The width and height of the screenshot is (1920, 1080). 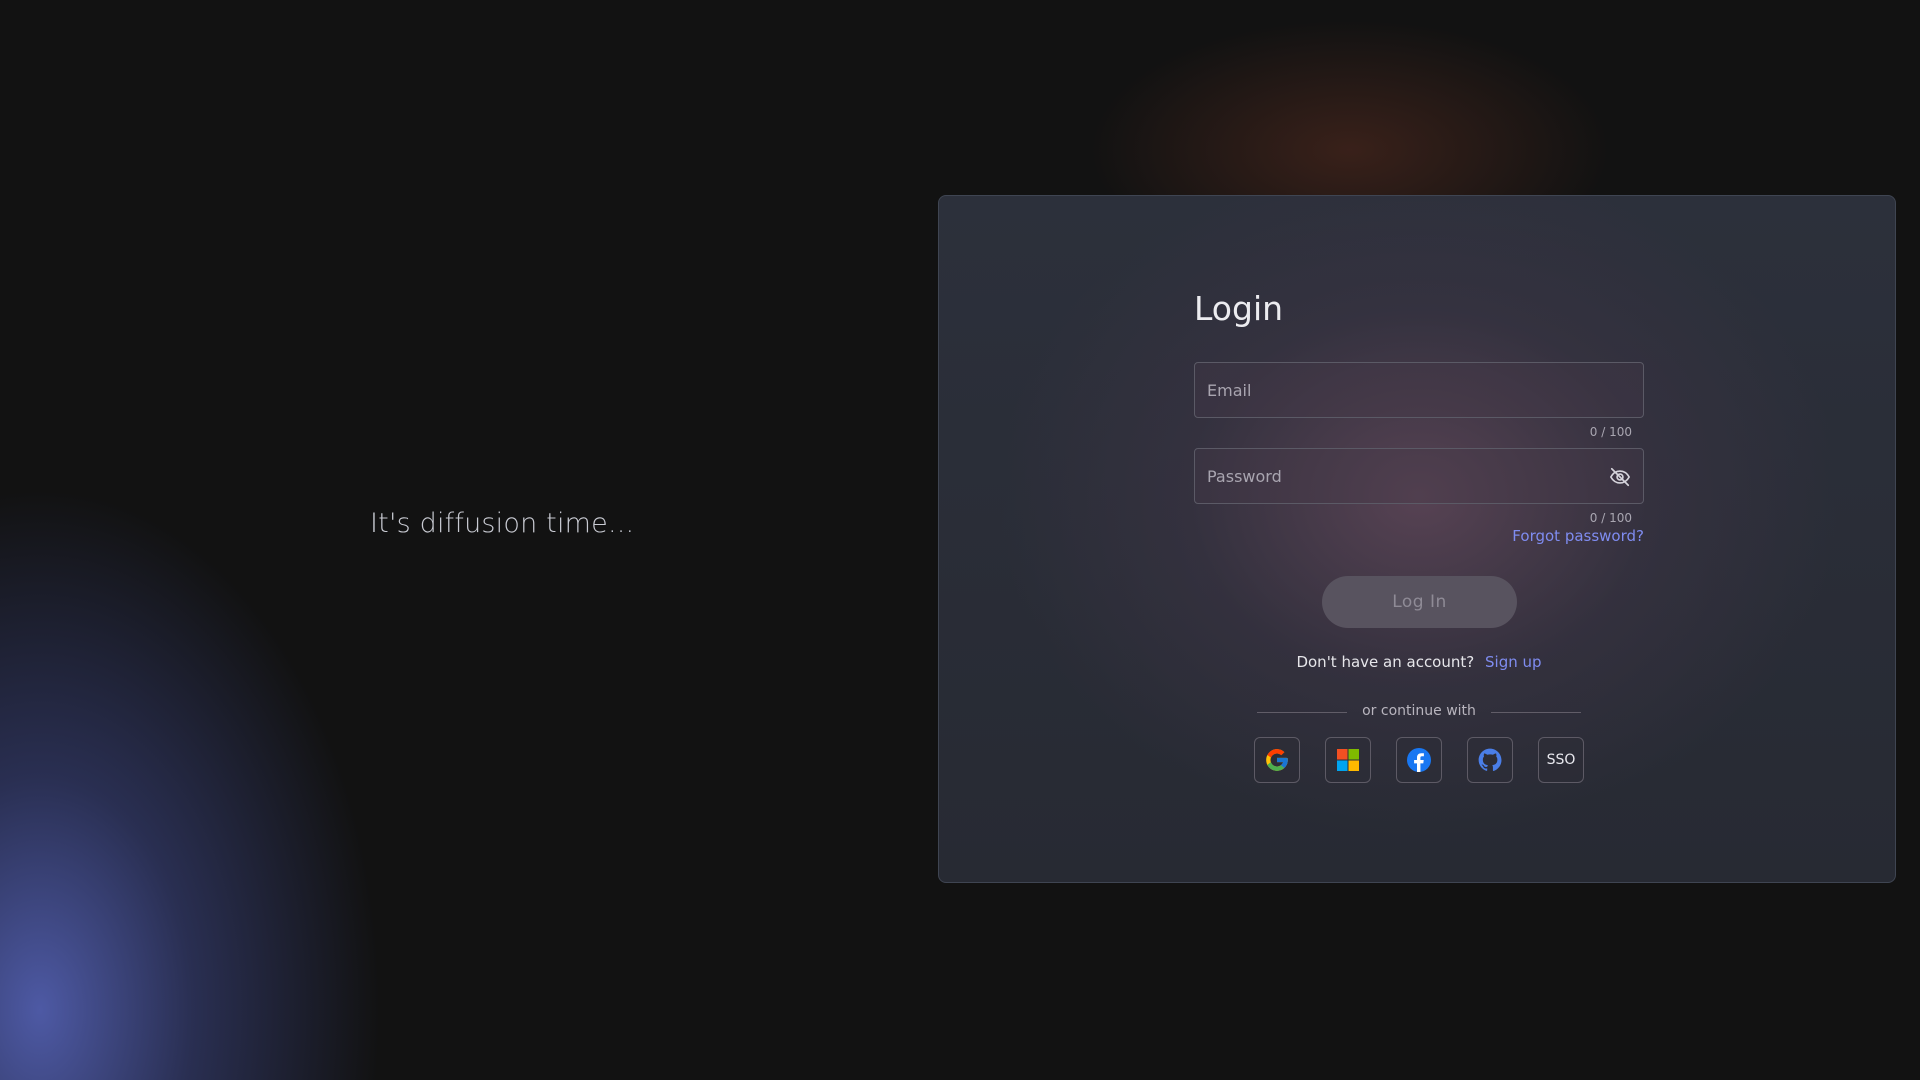 What do you see at coordinates (1610, 518) in the screenshot?
I see `password-char-counter: 0 / 100` at bounding box center [1610, 518].